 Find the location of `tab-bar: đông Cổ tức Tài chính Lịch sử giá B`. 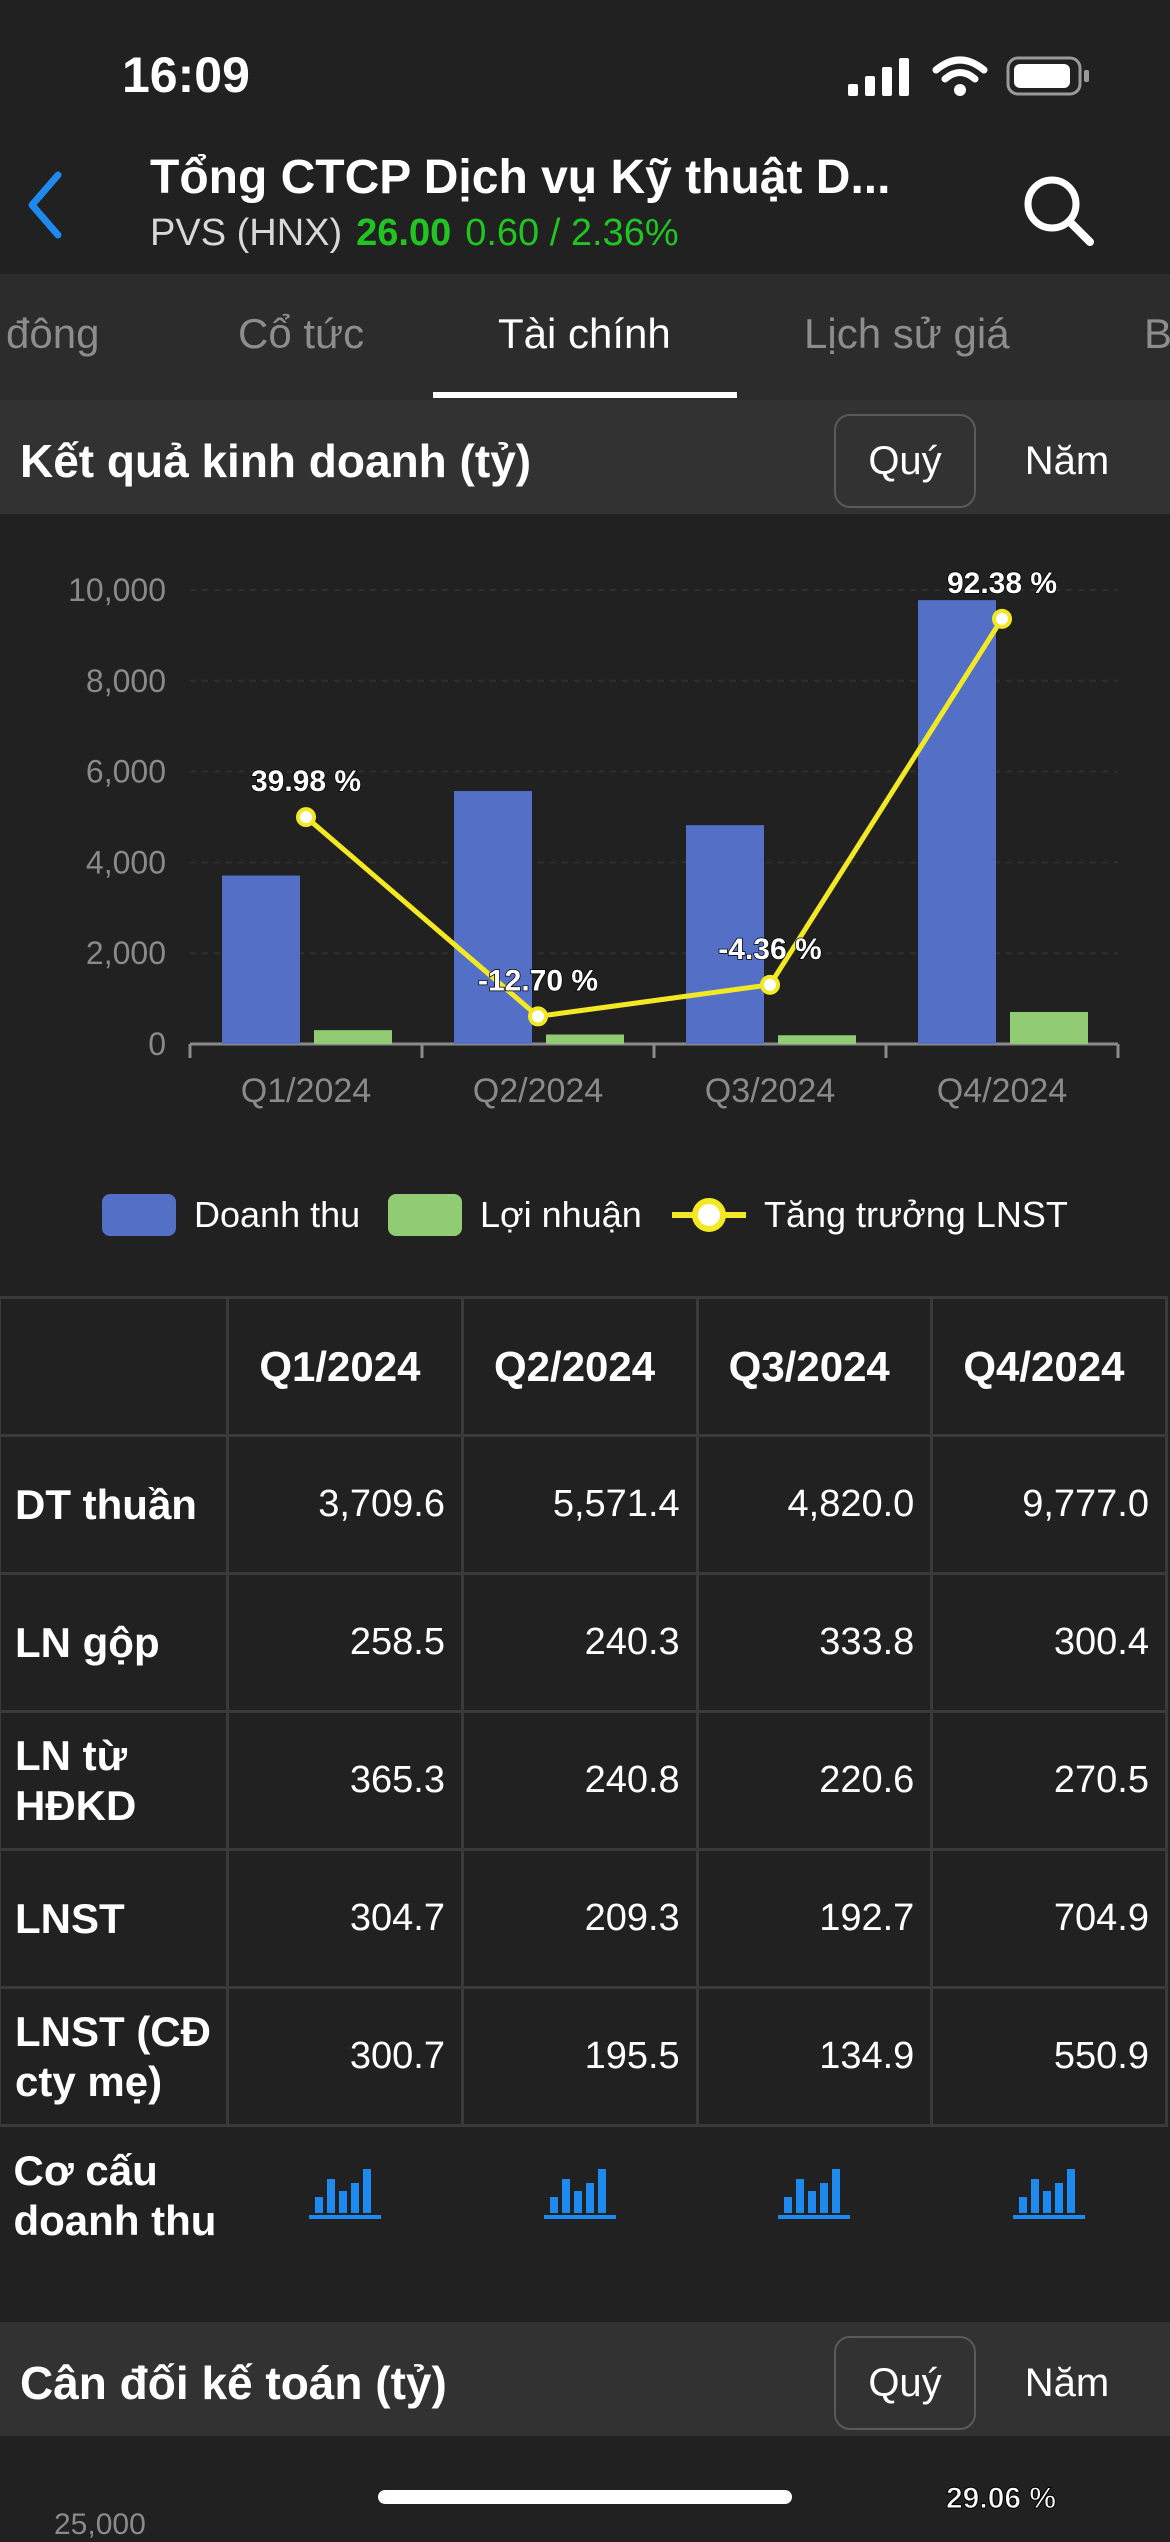

tab-bar: đông Cổ tức Tài chính Lịch sử giá B is located at coordinates (585, 339).